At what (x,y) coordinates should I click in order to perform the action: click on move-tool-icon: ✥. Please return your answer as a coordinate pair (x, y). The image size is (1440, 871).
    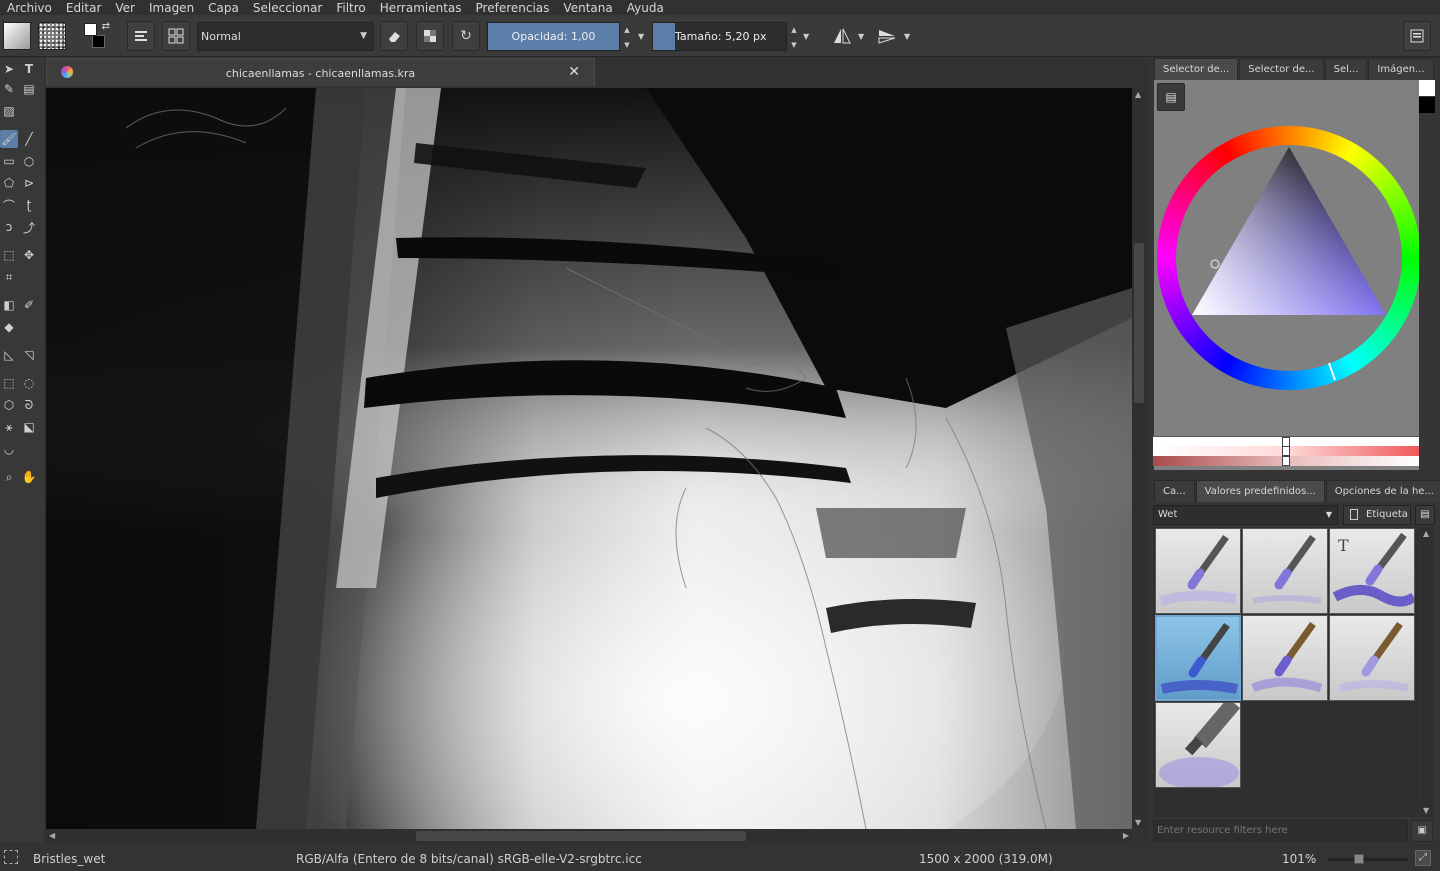
    Looking at the image, I should click on (29, 255).